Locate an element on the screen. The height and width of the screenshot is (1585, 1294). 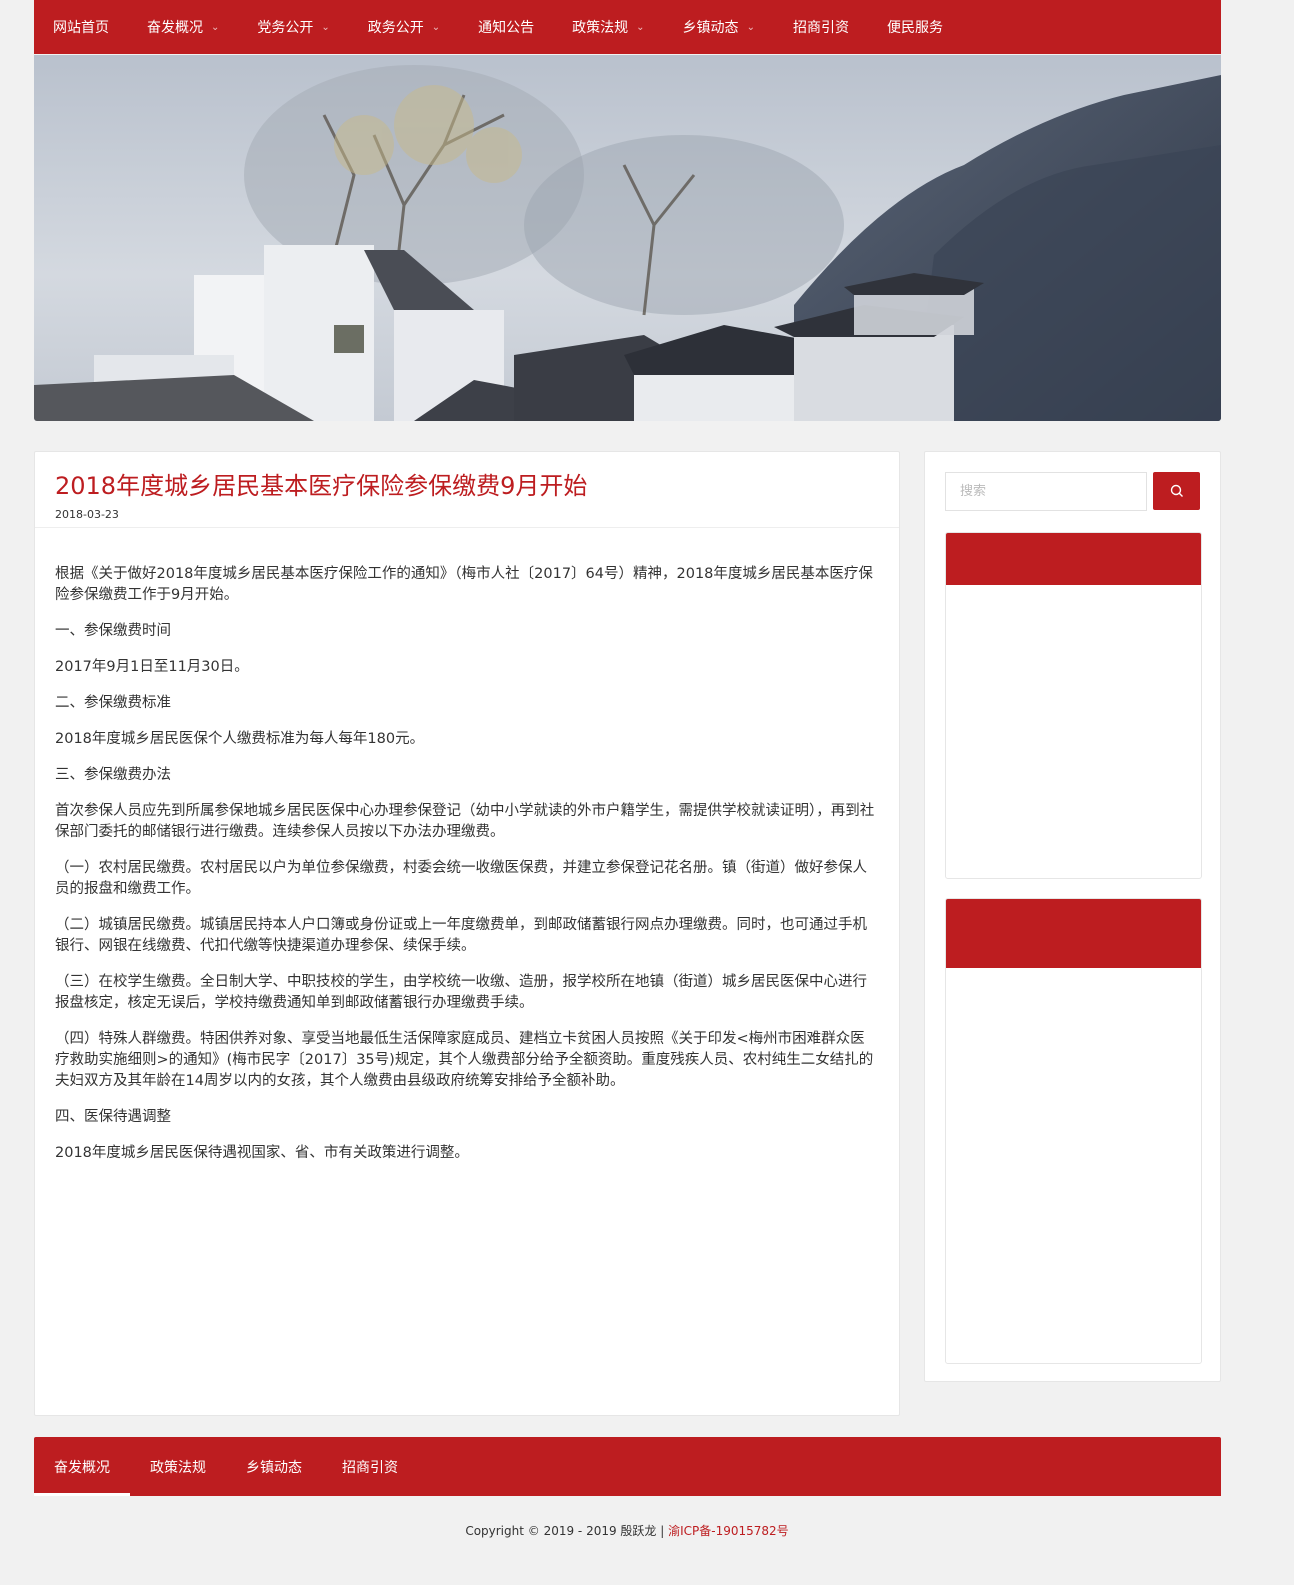
nav-item-town-news: 乡镇动态 ⌄ is located at coordinates (719, 27).